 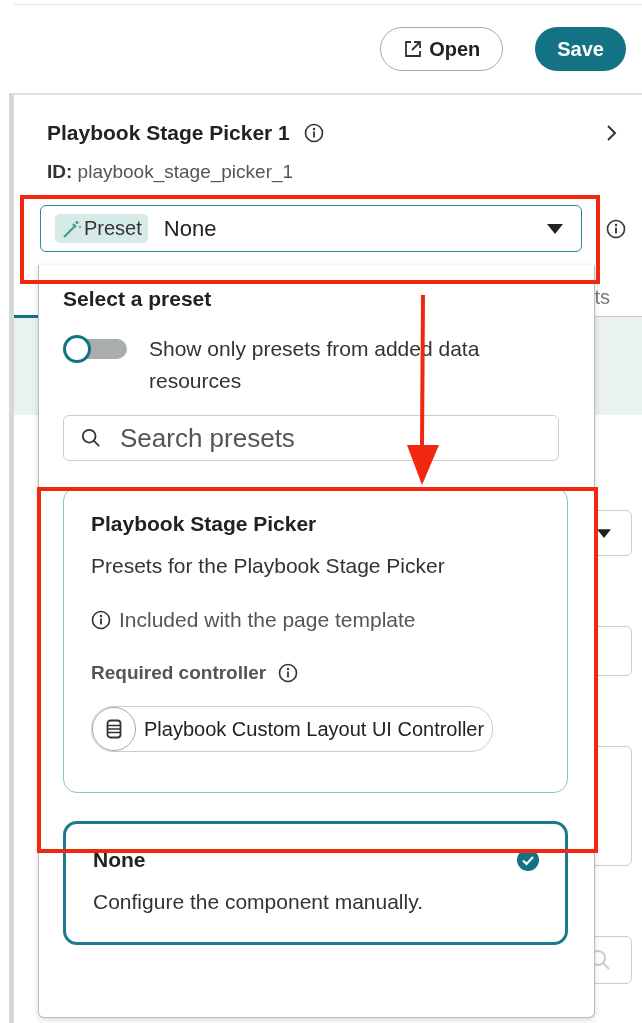 What do you see at coordinates (315, 883) in the screenshot?
I see `preset-card: None Configure the component manually.` at bounding box center [315, 883].